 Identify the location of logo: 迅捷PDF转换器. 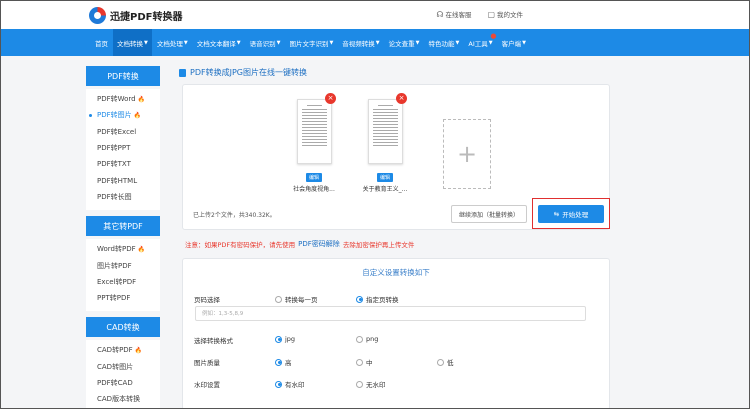
(136, 15).